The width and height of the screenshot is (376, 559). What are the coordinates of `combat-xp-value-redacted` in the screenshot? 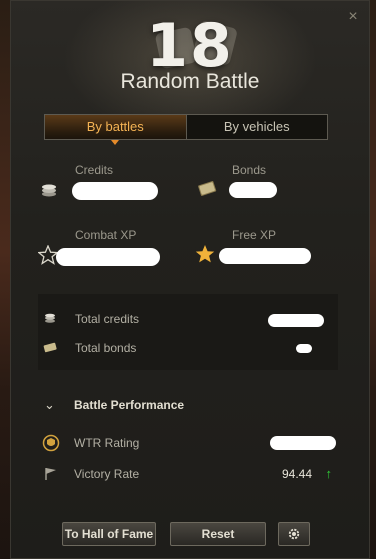 It's located at (108, 257).